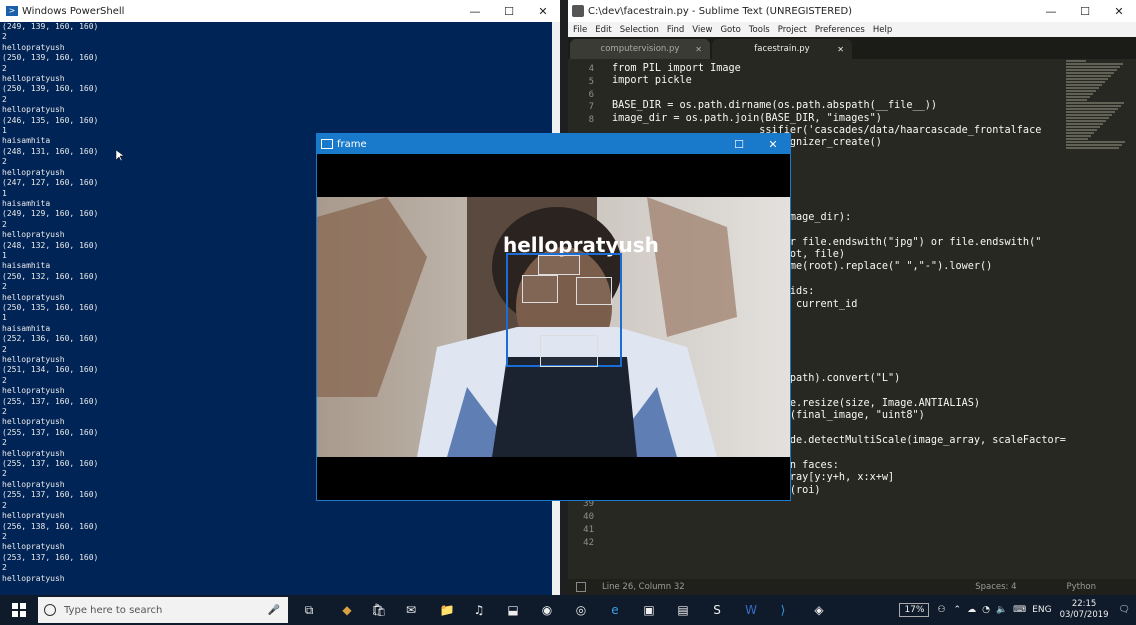 This screenshot has height=625, width=1136. I want to click on line-number: 8, so click(591, 120).